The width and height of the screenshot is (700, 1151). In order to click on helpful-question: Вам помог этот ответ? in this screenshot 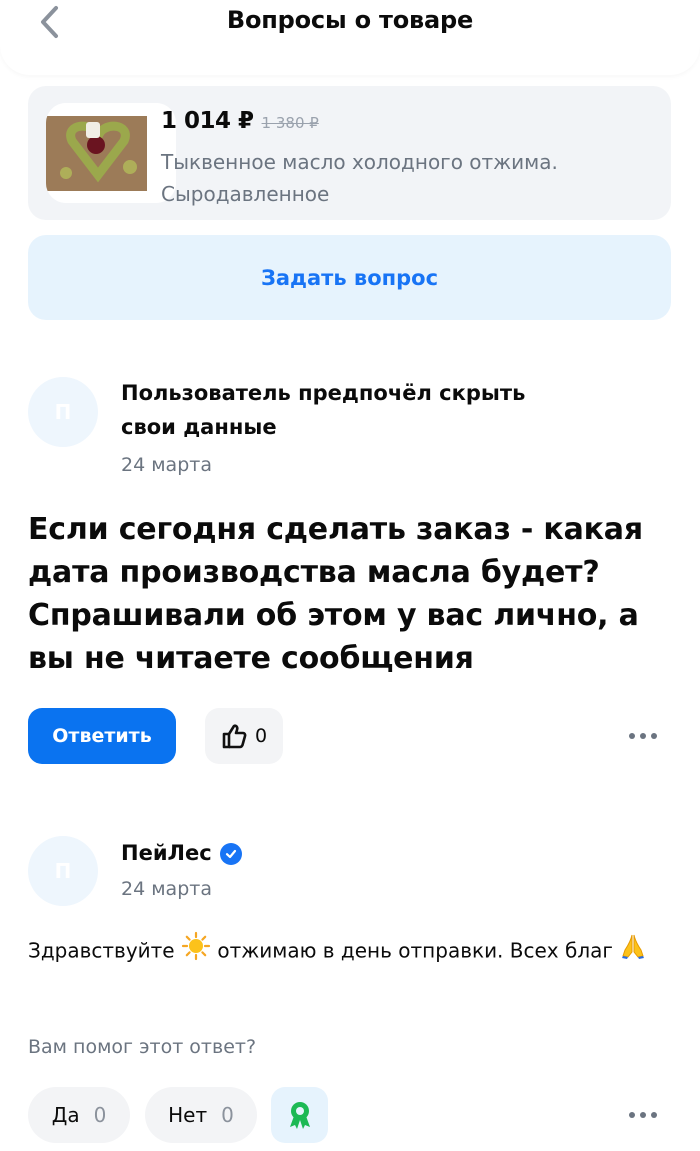, I will do `click(142, 1047)`.